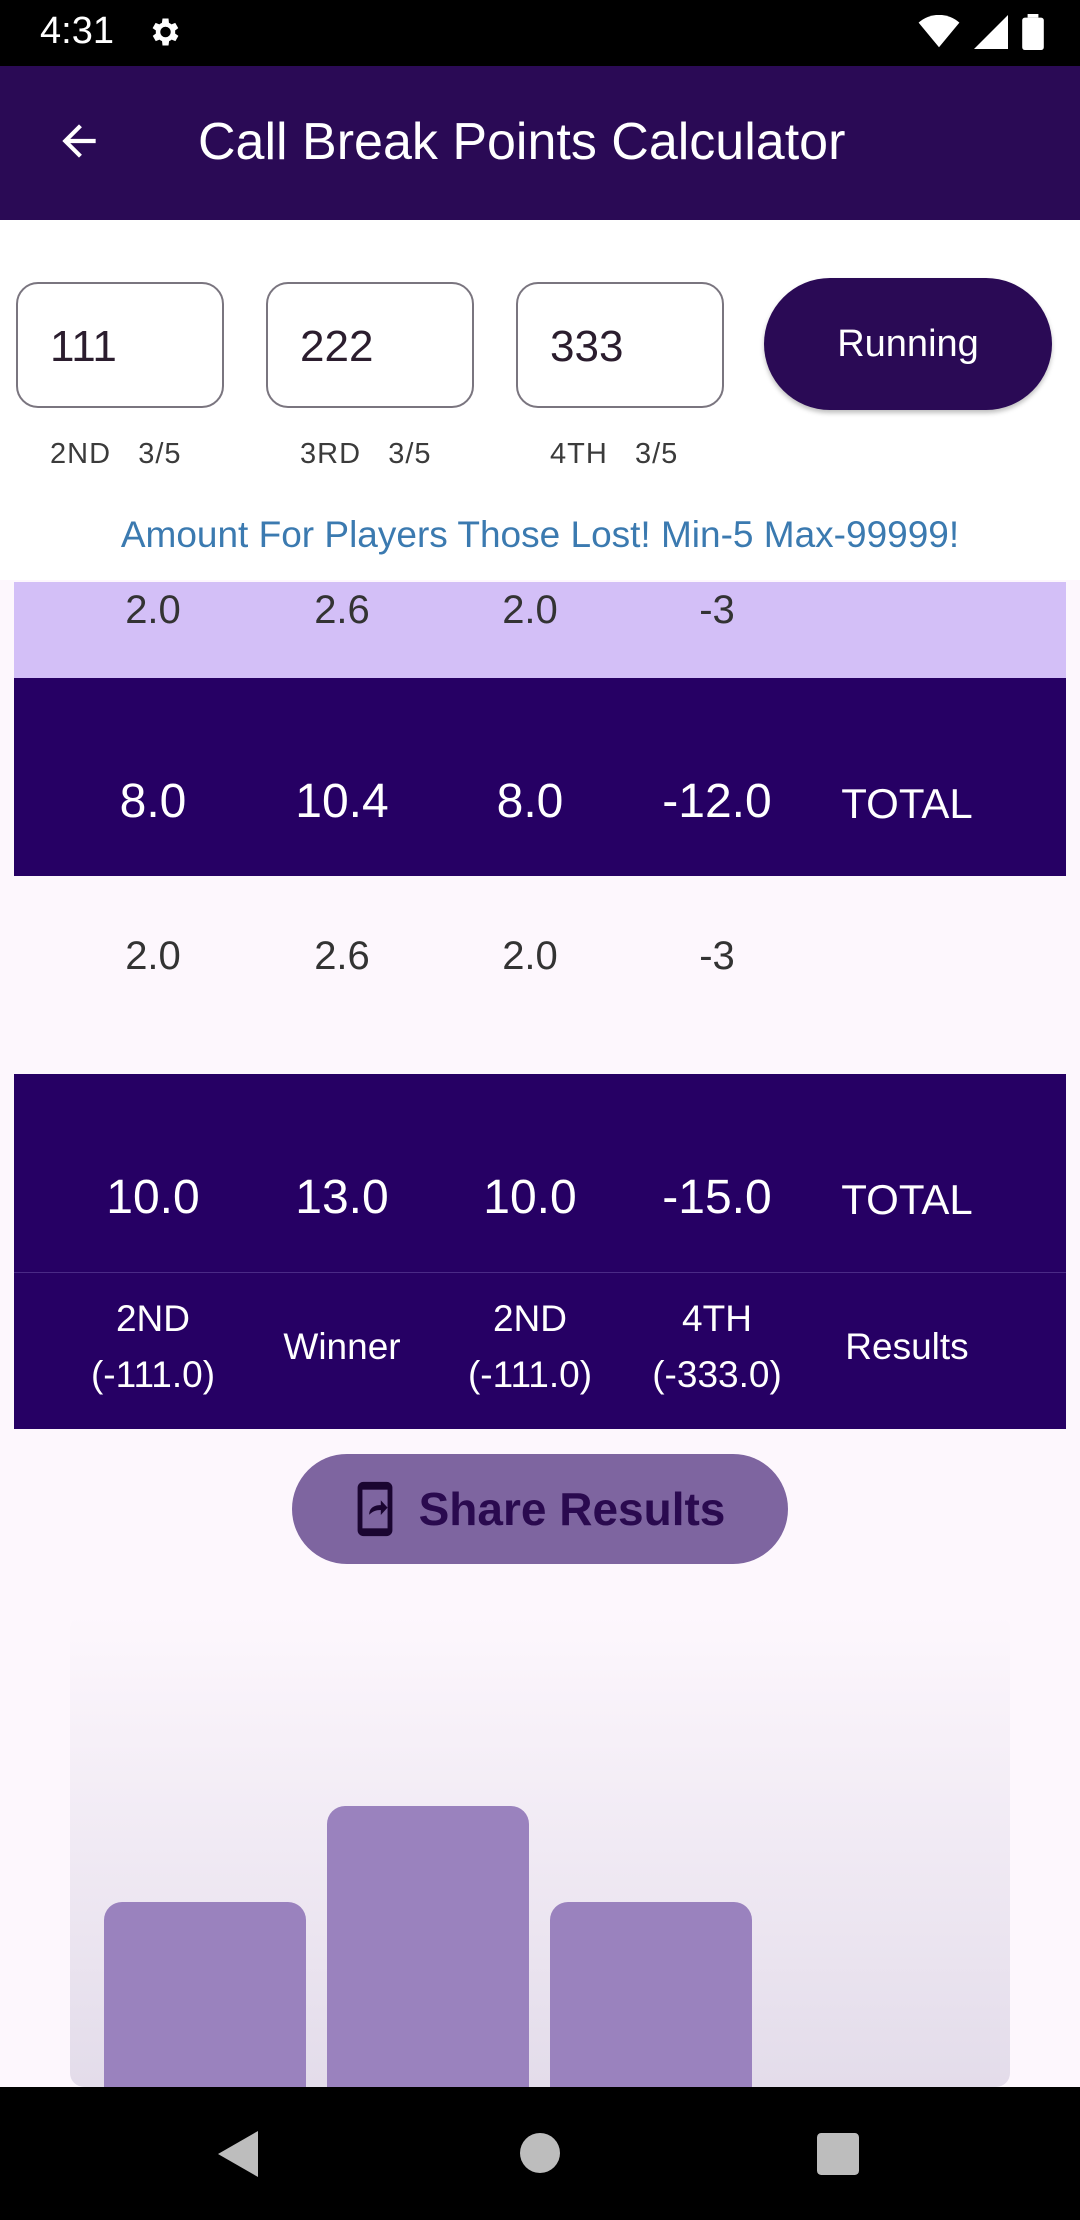  I want to click on amount-input-3rd: 222, so click(370, 345).